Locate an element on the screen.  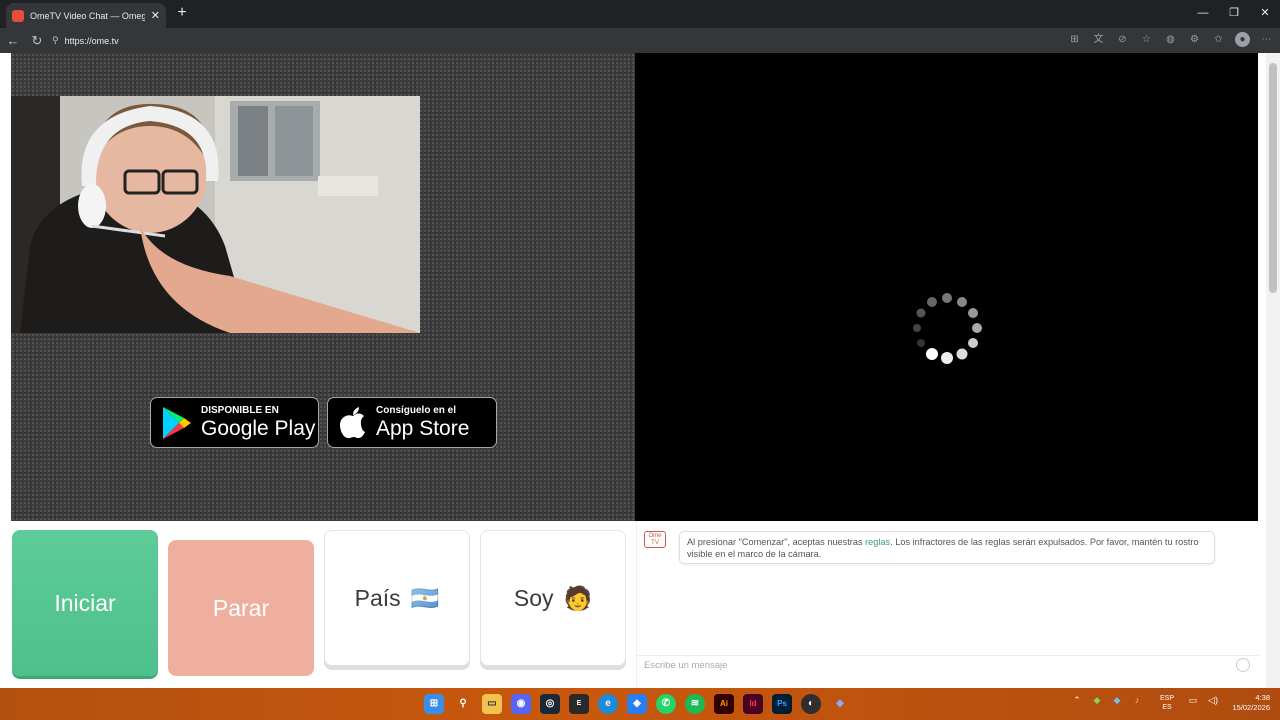
system-status-icons: ▭ ◁) is located at coordinates (1203, 700).